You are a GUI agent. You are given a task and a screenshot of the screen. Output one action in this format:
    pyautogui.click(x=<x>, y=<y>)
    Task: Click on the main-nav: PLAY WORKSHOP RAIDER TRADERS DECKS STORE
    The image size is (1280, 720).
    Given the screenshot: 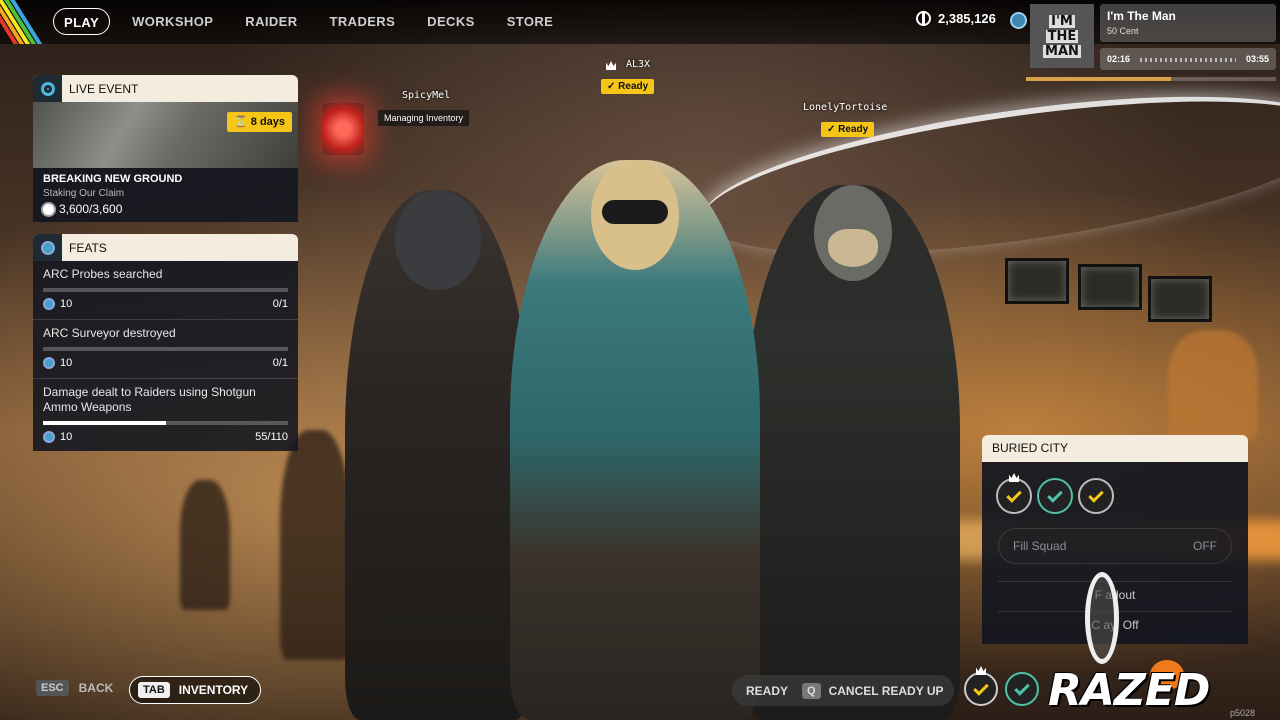 What is the action you would take?
    pyautogui.click(x=319, y=21)
    